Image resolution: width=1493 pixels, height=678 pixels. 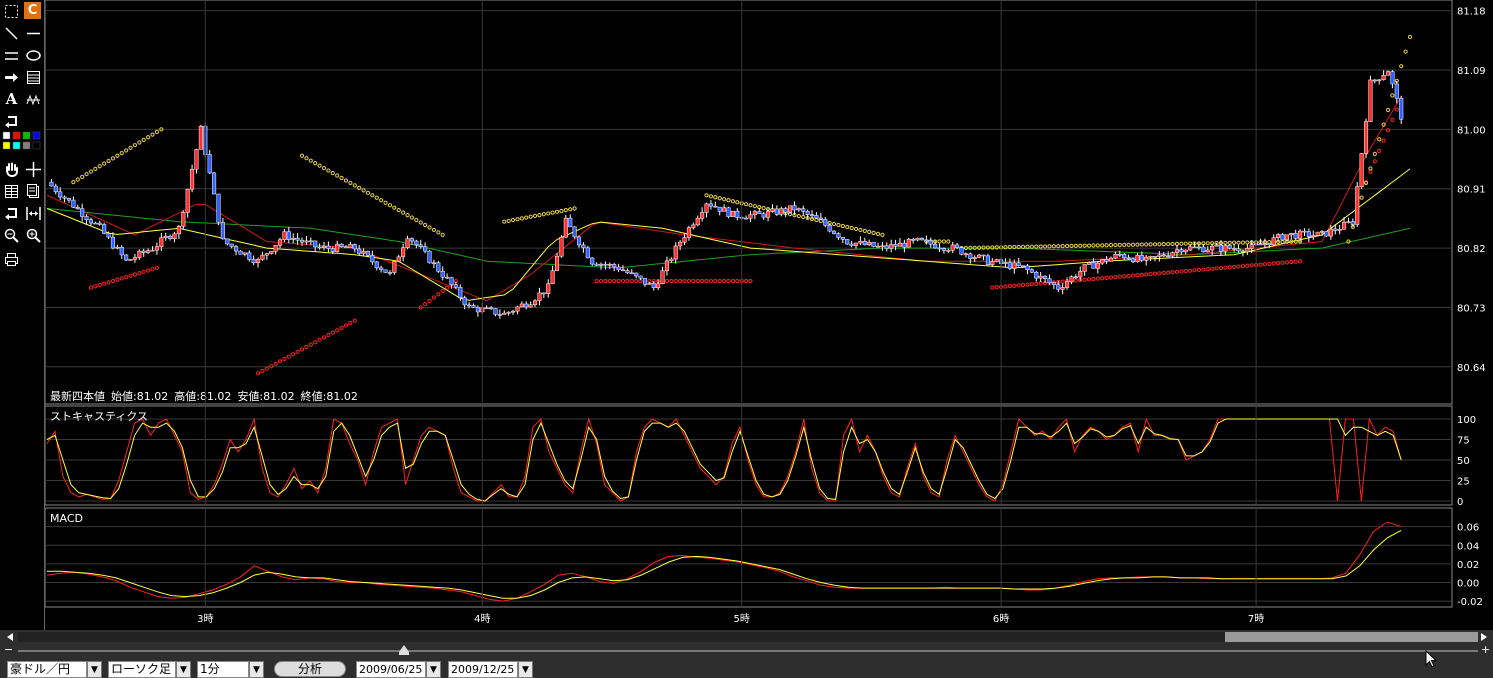 What do you see at coordinates (33, 191) in the screenshot?
I see `clipboard-icon` at bounding box center [33, 191].